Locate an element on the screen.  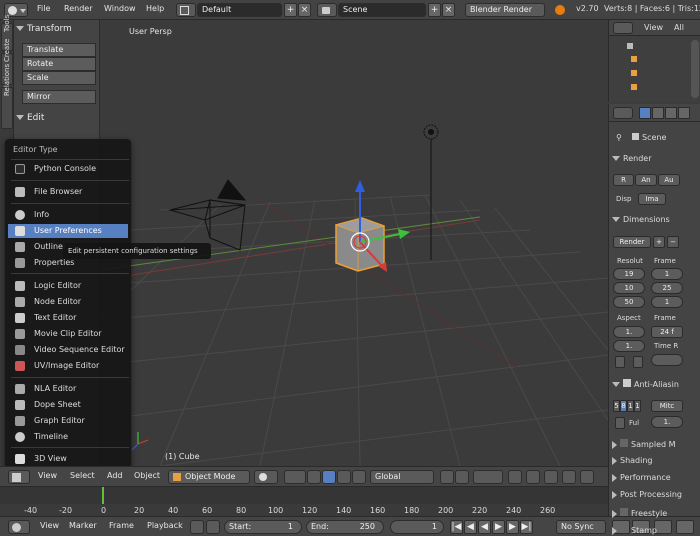
layer-button is located at coordinates (462, 477).